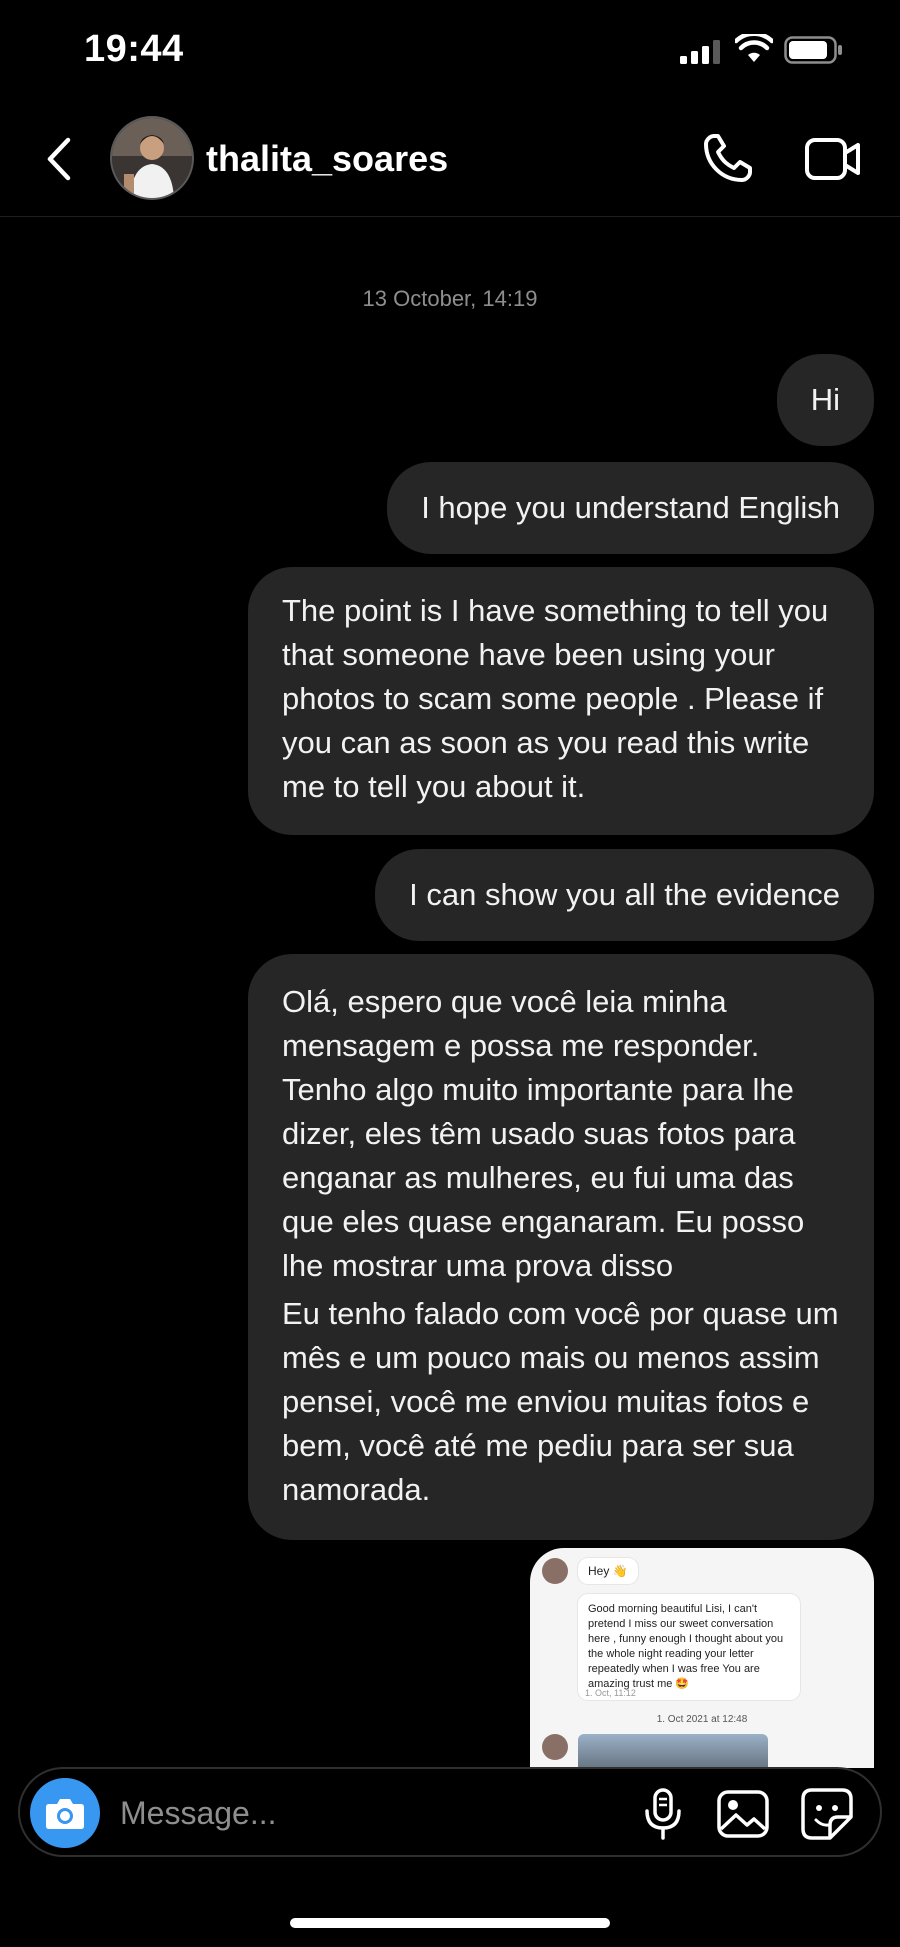 The height and width of the screenshot is (1947, 900). I want to click on message-composer, so click(450, 1812).